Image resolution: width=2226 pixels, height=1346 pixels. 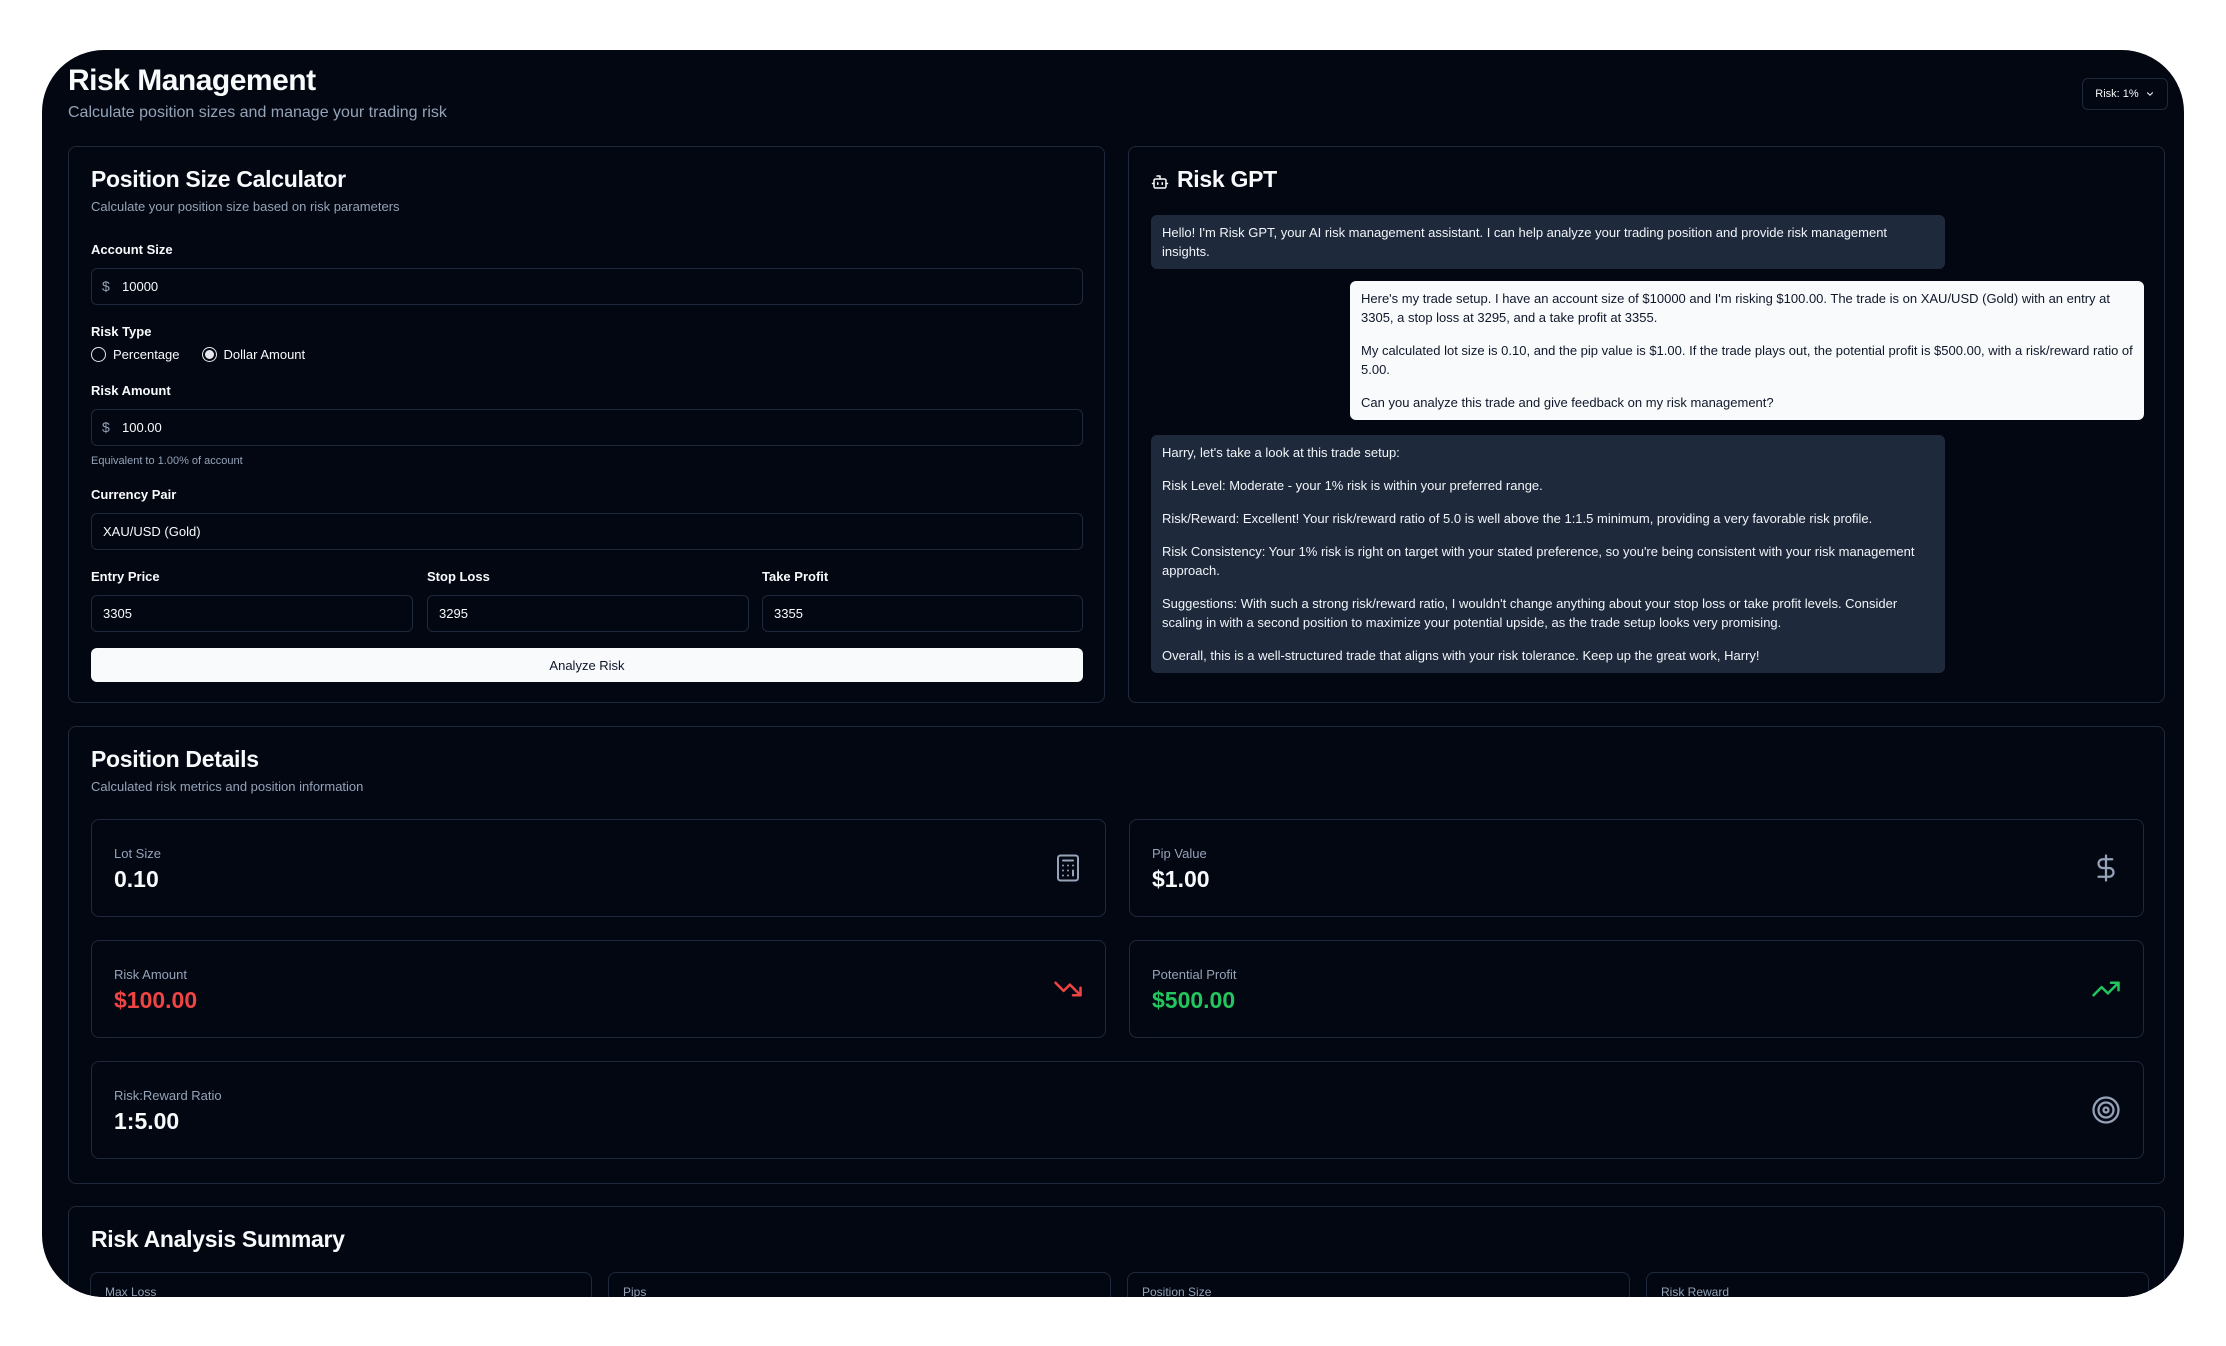 I want to click on lot-size-metric: Lot Size 0.10, so click(x=598, y=868).